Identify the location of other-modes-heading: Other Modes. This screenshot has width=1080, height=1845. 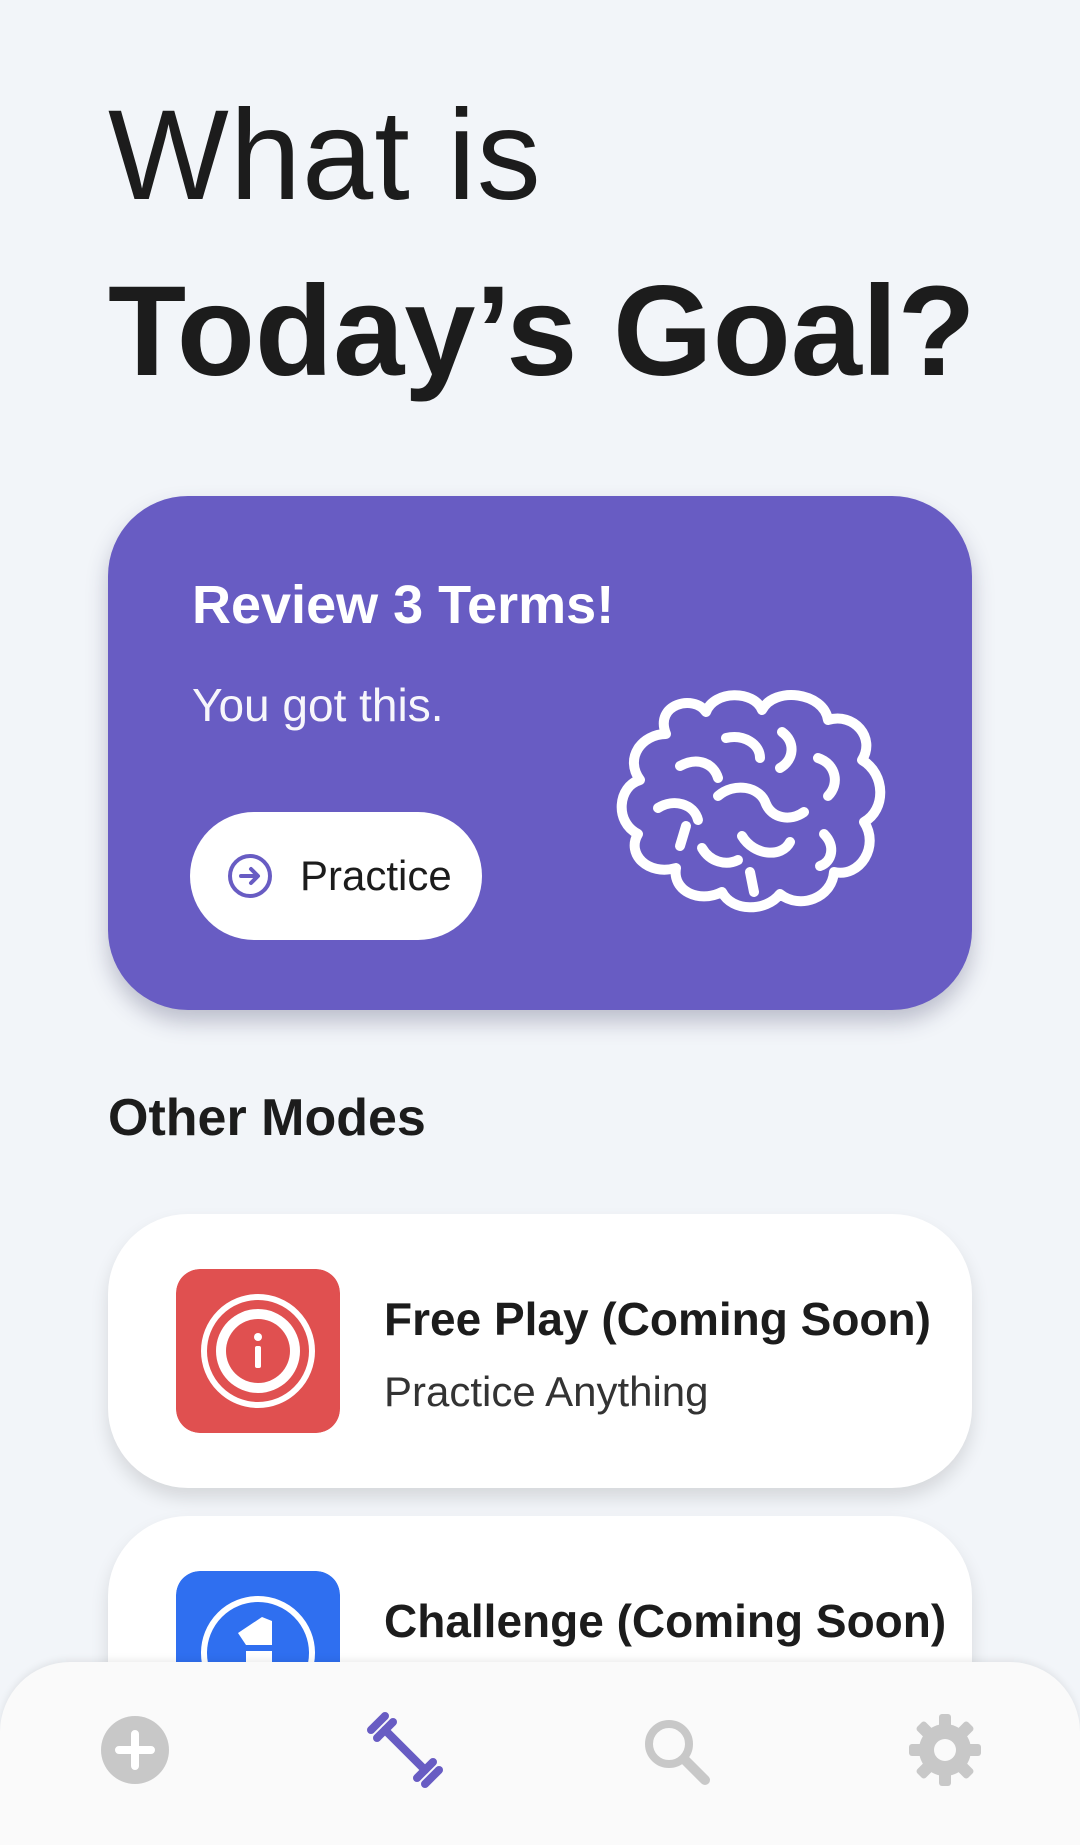
(267, 1118).